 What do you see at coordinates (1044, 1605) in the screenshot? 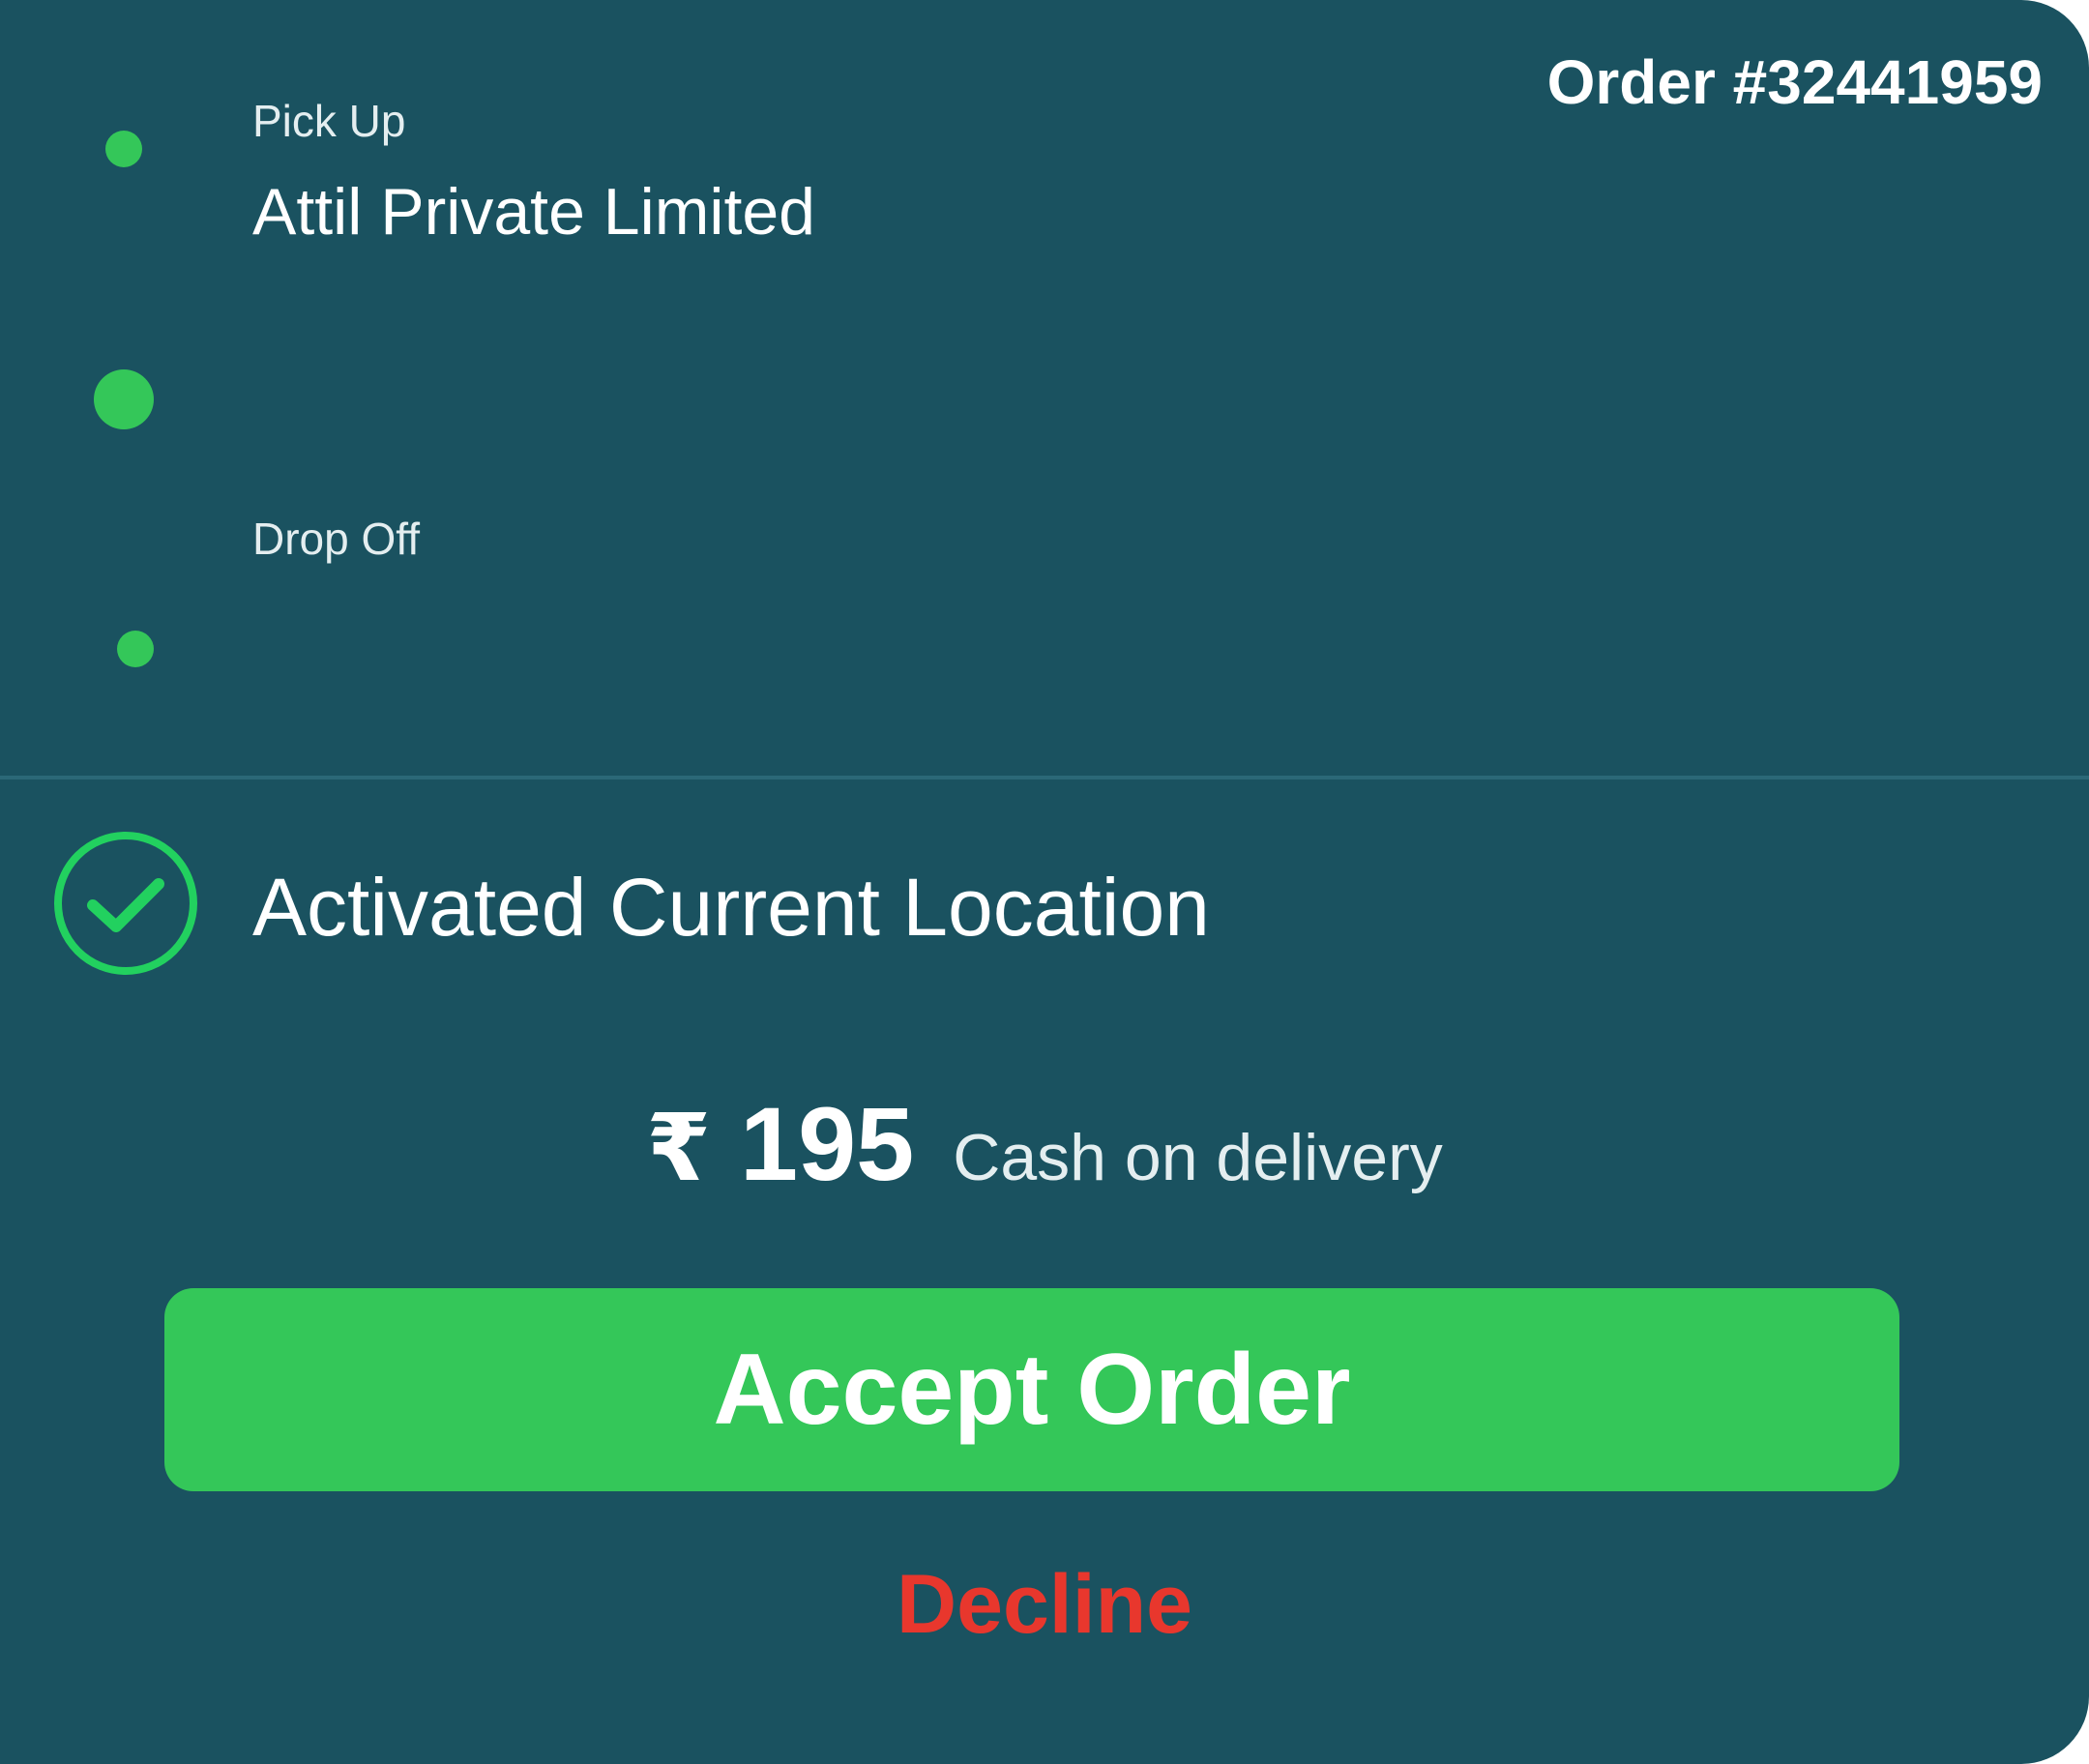
I see `decline-button: Decline` at bounding box center [1044, 1605].